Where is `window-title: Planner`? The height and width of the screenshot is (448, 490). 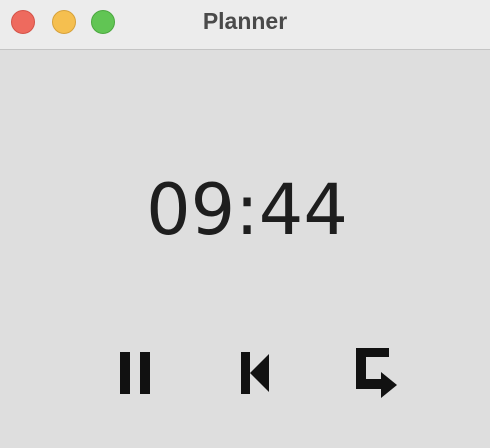 window-title: Planner is located at coordinates (245, 21).